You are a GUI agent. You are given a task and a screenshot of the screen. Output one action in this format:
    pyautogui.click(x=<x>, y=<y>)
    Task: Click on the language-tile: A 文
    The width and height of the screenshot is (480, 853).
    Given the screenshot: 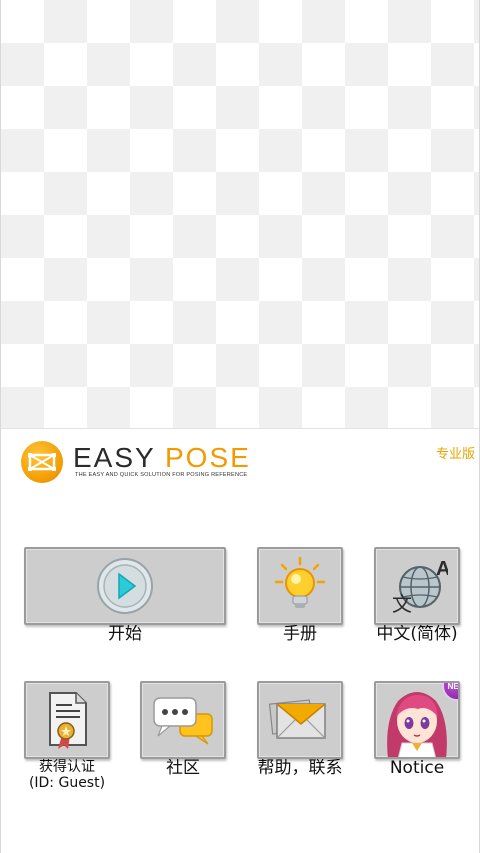 What is the action you would take?
    pyautogui.click(x=417, y=586)
    